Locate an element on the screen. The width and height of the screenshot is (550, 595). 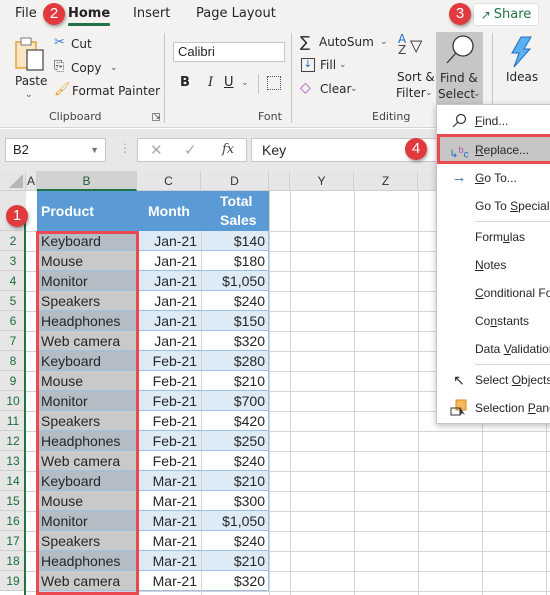
sort-filter-button: AZ ▽ Sort & Filter ⌄ is located at coordinates (414, 68).